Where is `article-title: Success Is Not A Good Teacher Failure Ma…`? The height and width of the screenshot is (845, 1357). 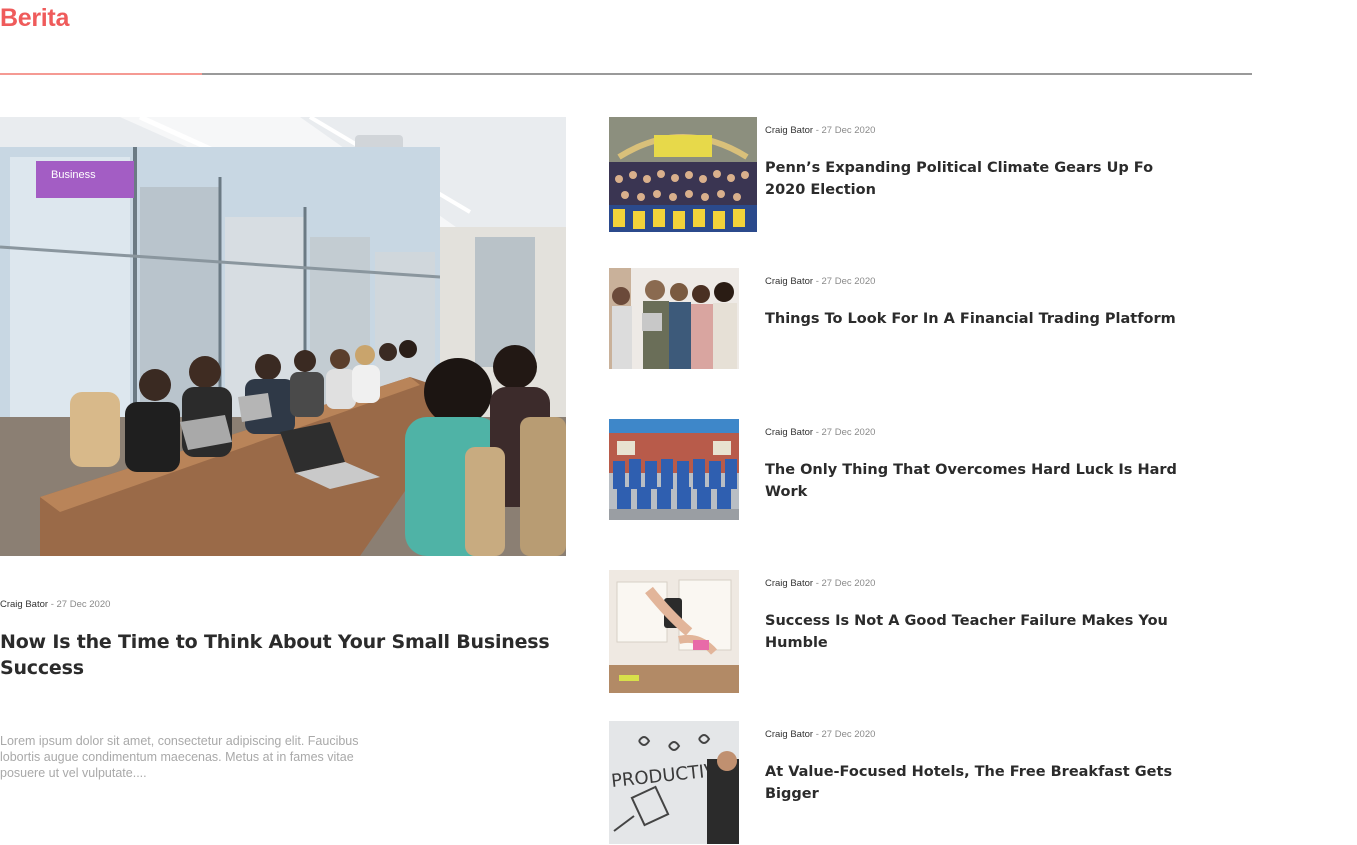 article-title: Success Is Not A Good Teacher Failure Ma… is located at coordinates (975, 632).